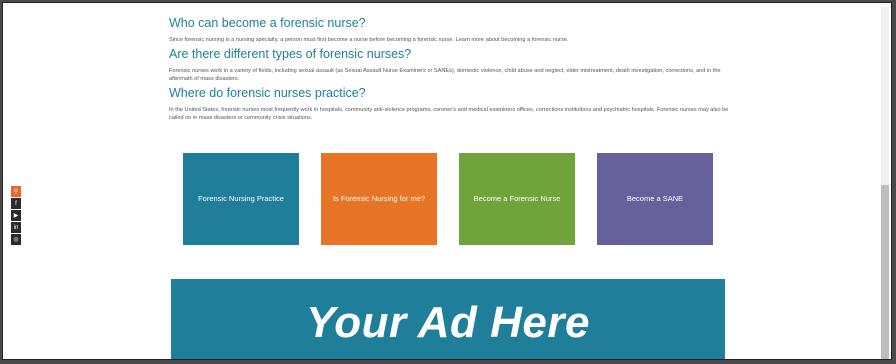 This screenshot has height=364, width=896. I want to click on social-sidebar: ⚲ f ▶ in ◎, so click(16, 216).